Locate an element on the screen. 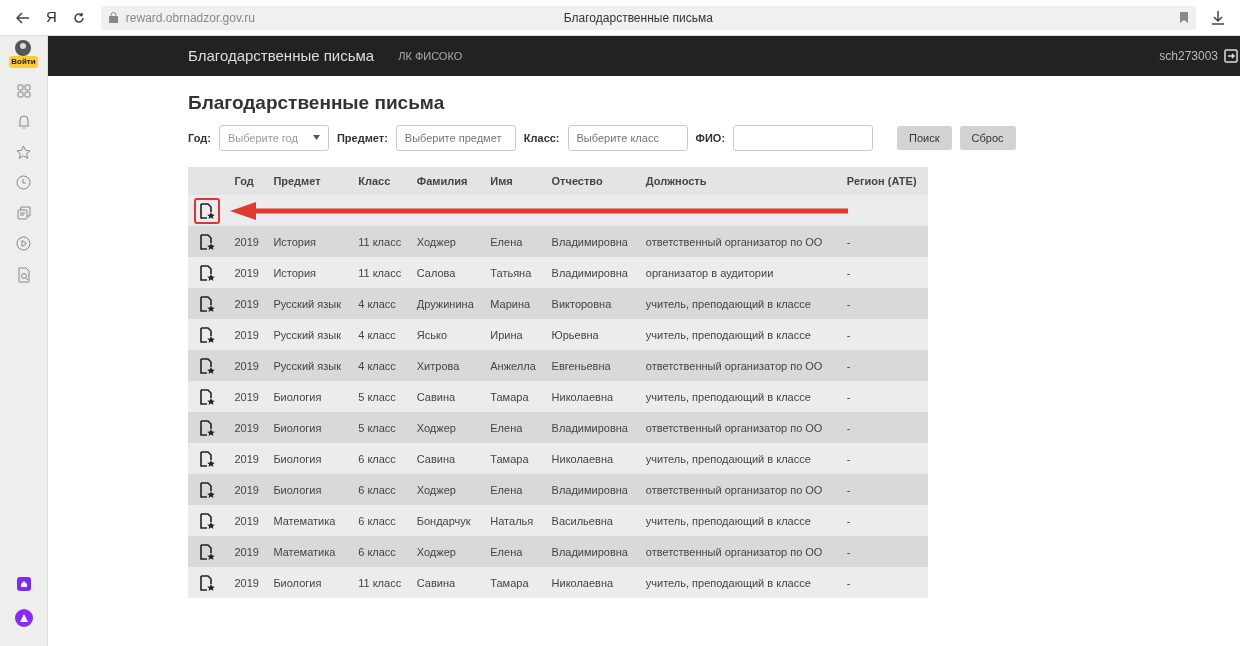 This screenshot has height=646, width=1240. avatar-icon is located at coordinates (23, 48).